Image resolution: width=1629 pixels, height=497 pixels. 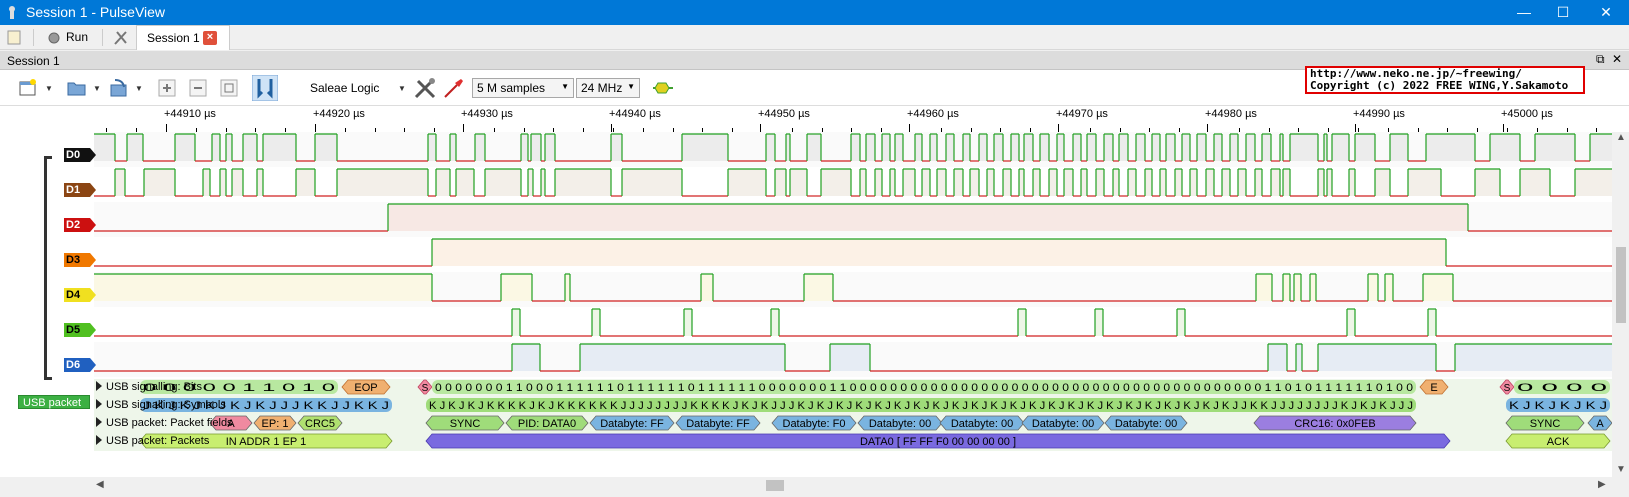 I want to click on bits-right-run: 0 0 0 0, so click(x=1562, y=388).